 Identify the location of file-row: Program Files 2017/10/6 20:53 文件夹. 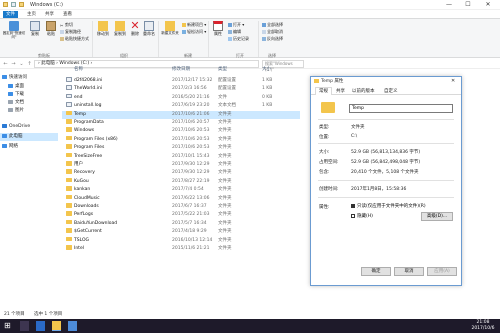
(181, 148).